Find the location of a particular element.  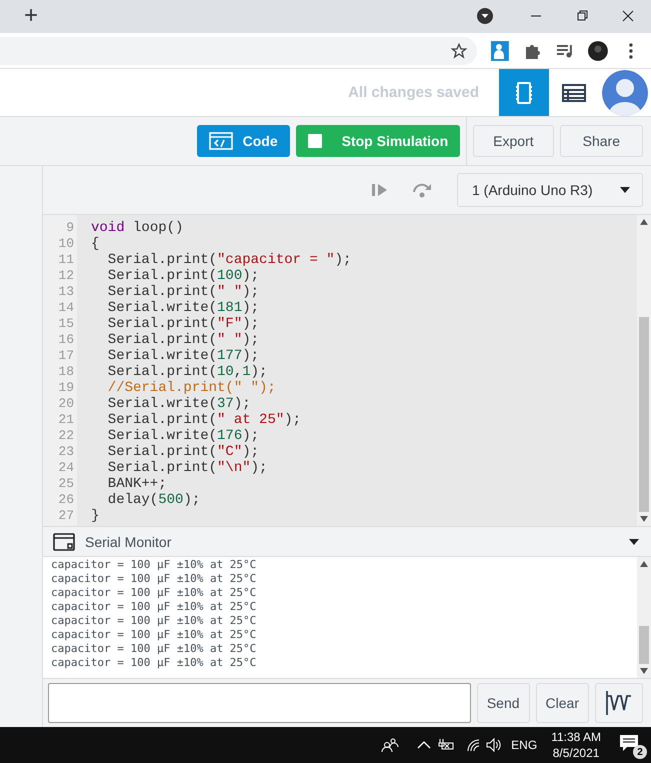

dropdown-icon is located at coordinates (485, 16).